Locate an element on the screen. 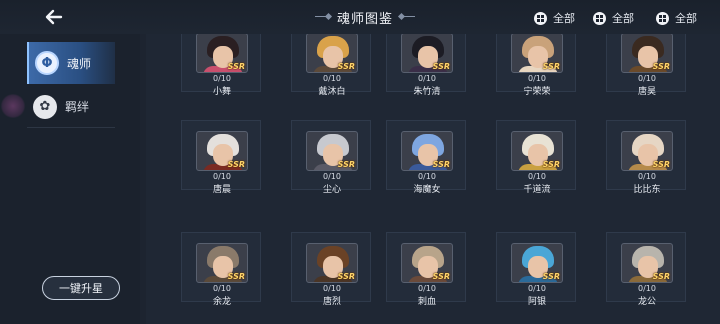  character-name: 小舞 is located at coordinates (221, 92).